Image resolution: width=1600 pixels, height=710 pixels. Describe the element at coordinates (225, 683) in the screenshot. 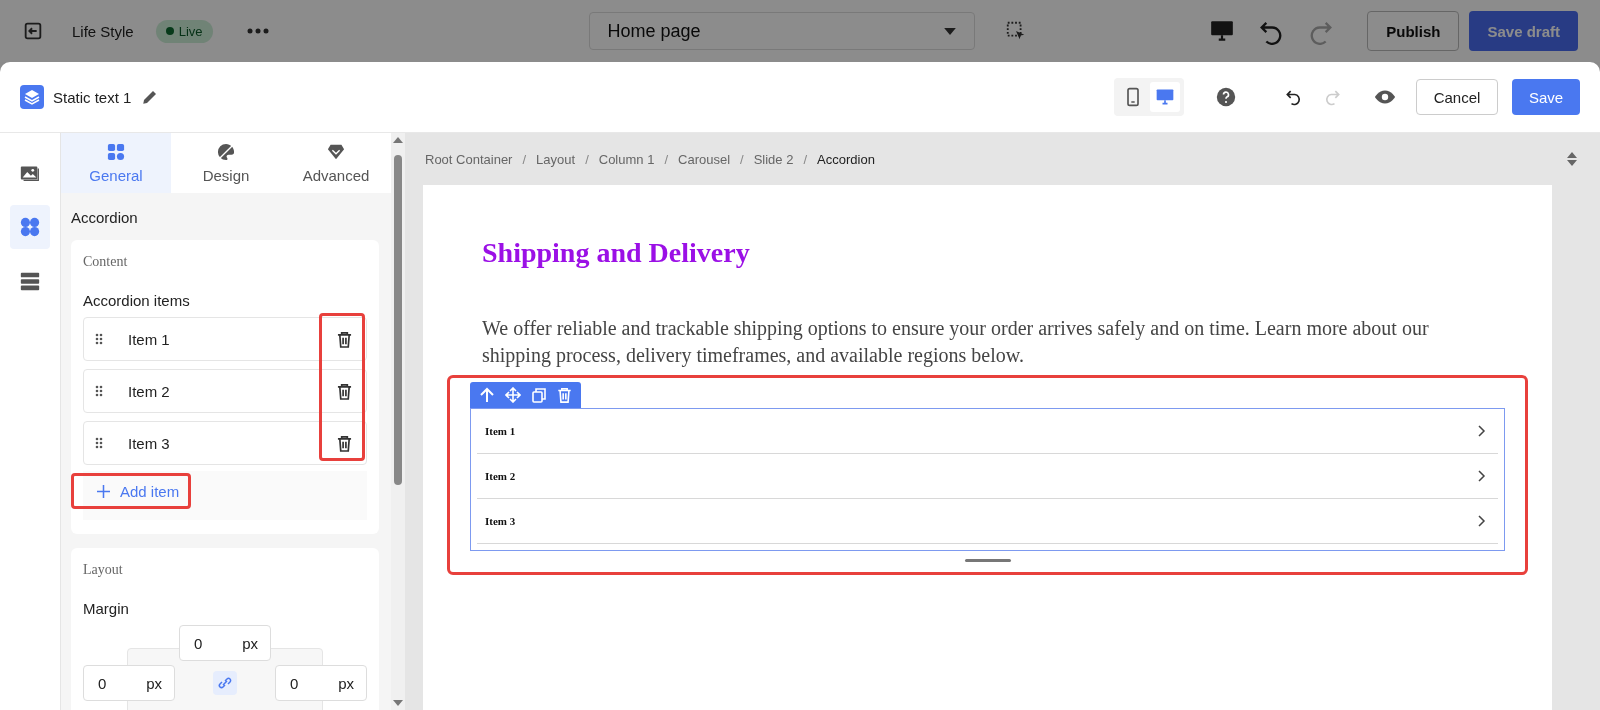

I see `link-icon` at that location.